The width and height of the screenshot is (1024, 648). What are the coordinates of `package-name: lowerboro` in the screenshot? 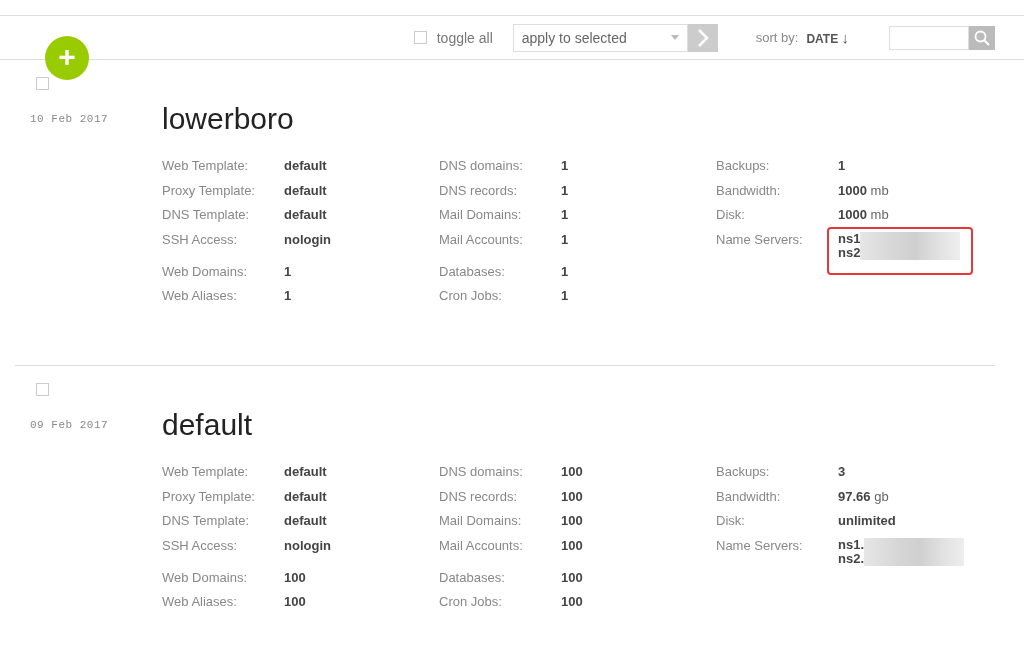 It's located at (228, 119).